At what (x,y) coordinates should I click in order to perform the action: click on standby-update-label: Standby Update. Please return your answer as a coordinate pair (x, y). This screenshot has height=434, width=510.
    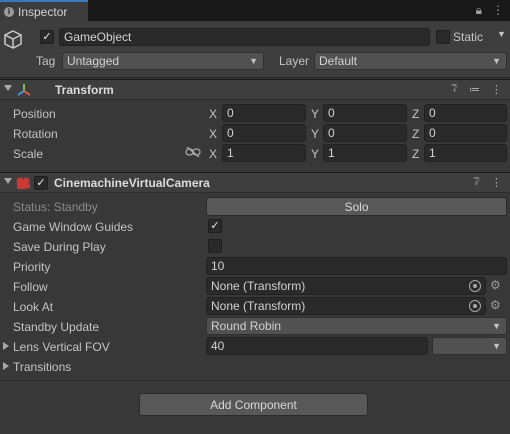
    Looking at the image, I should click on (56, 327).